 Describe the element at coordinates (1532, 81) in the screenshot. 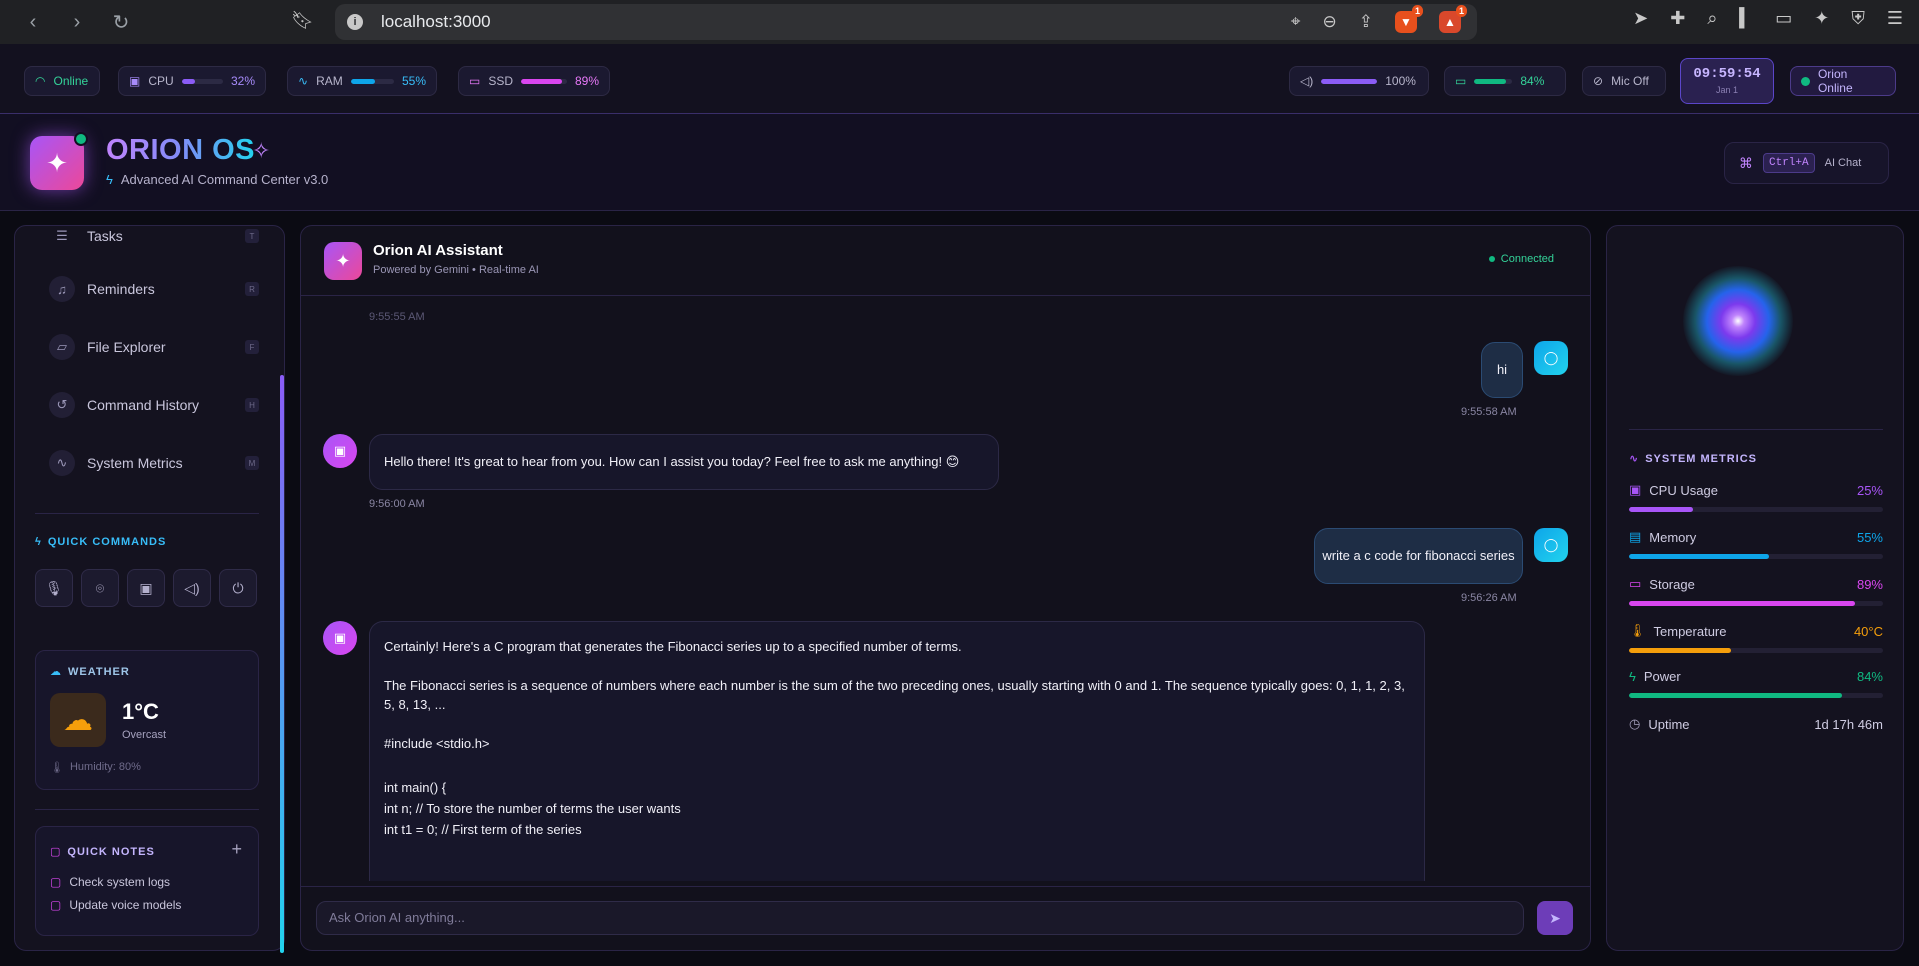

I see `battery-value: 84%` at that location.